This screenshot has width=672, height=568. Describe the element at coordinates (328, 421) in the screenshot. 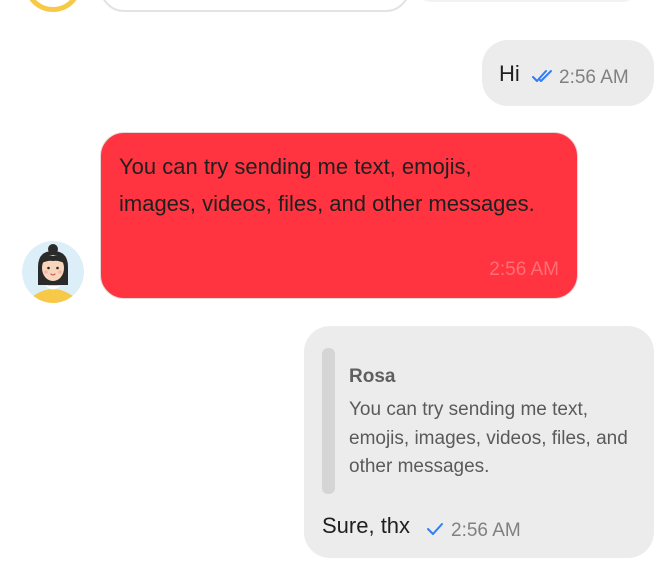

I see `quote-bar` at that location.